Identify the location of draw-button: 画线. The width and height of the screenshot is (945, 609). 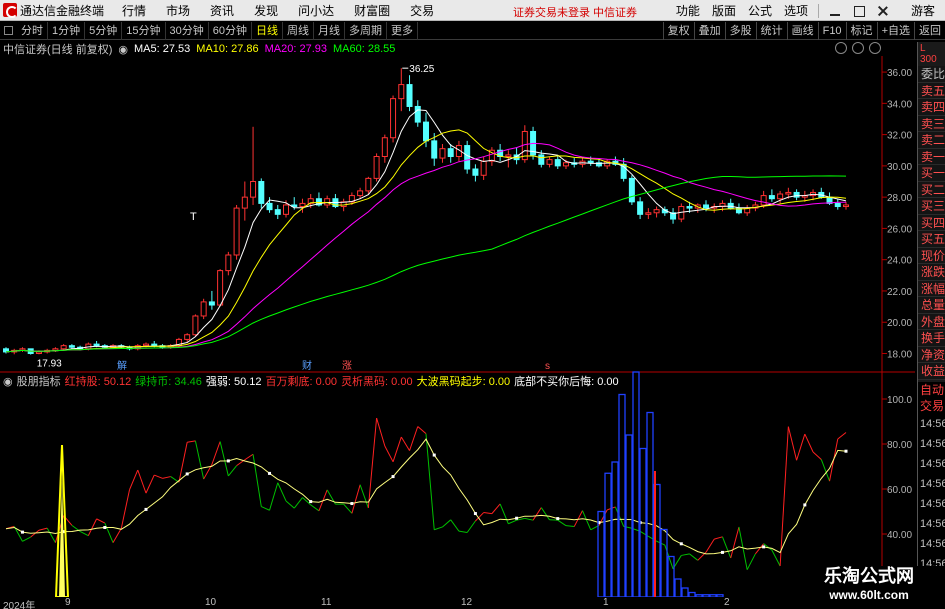
(802, 31).